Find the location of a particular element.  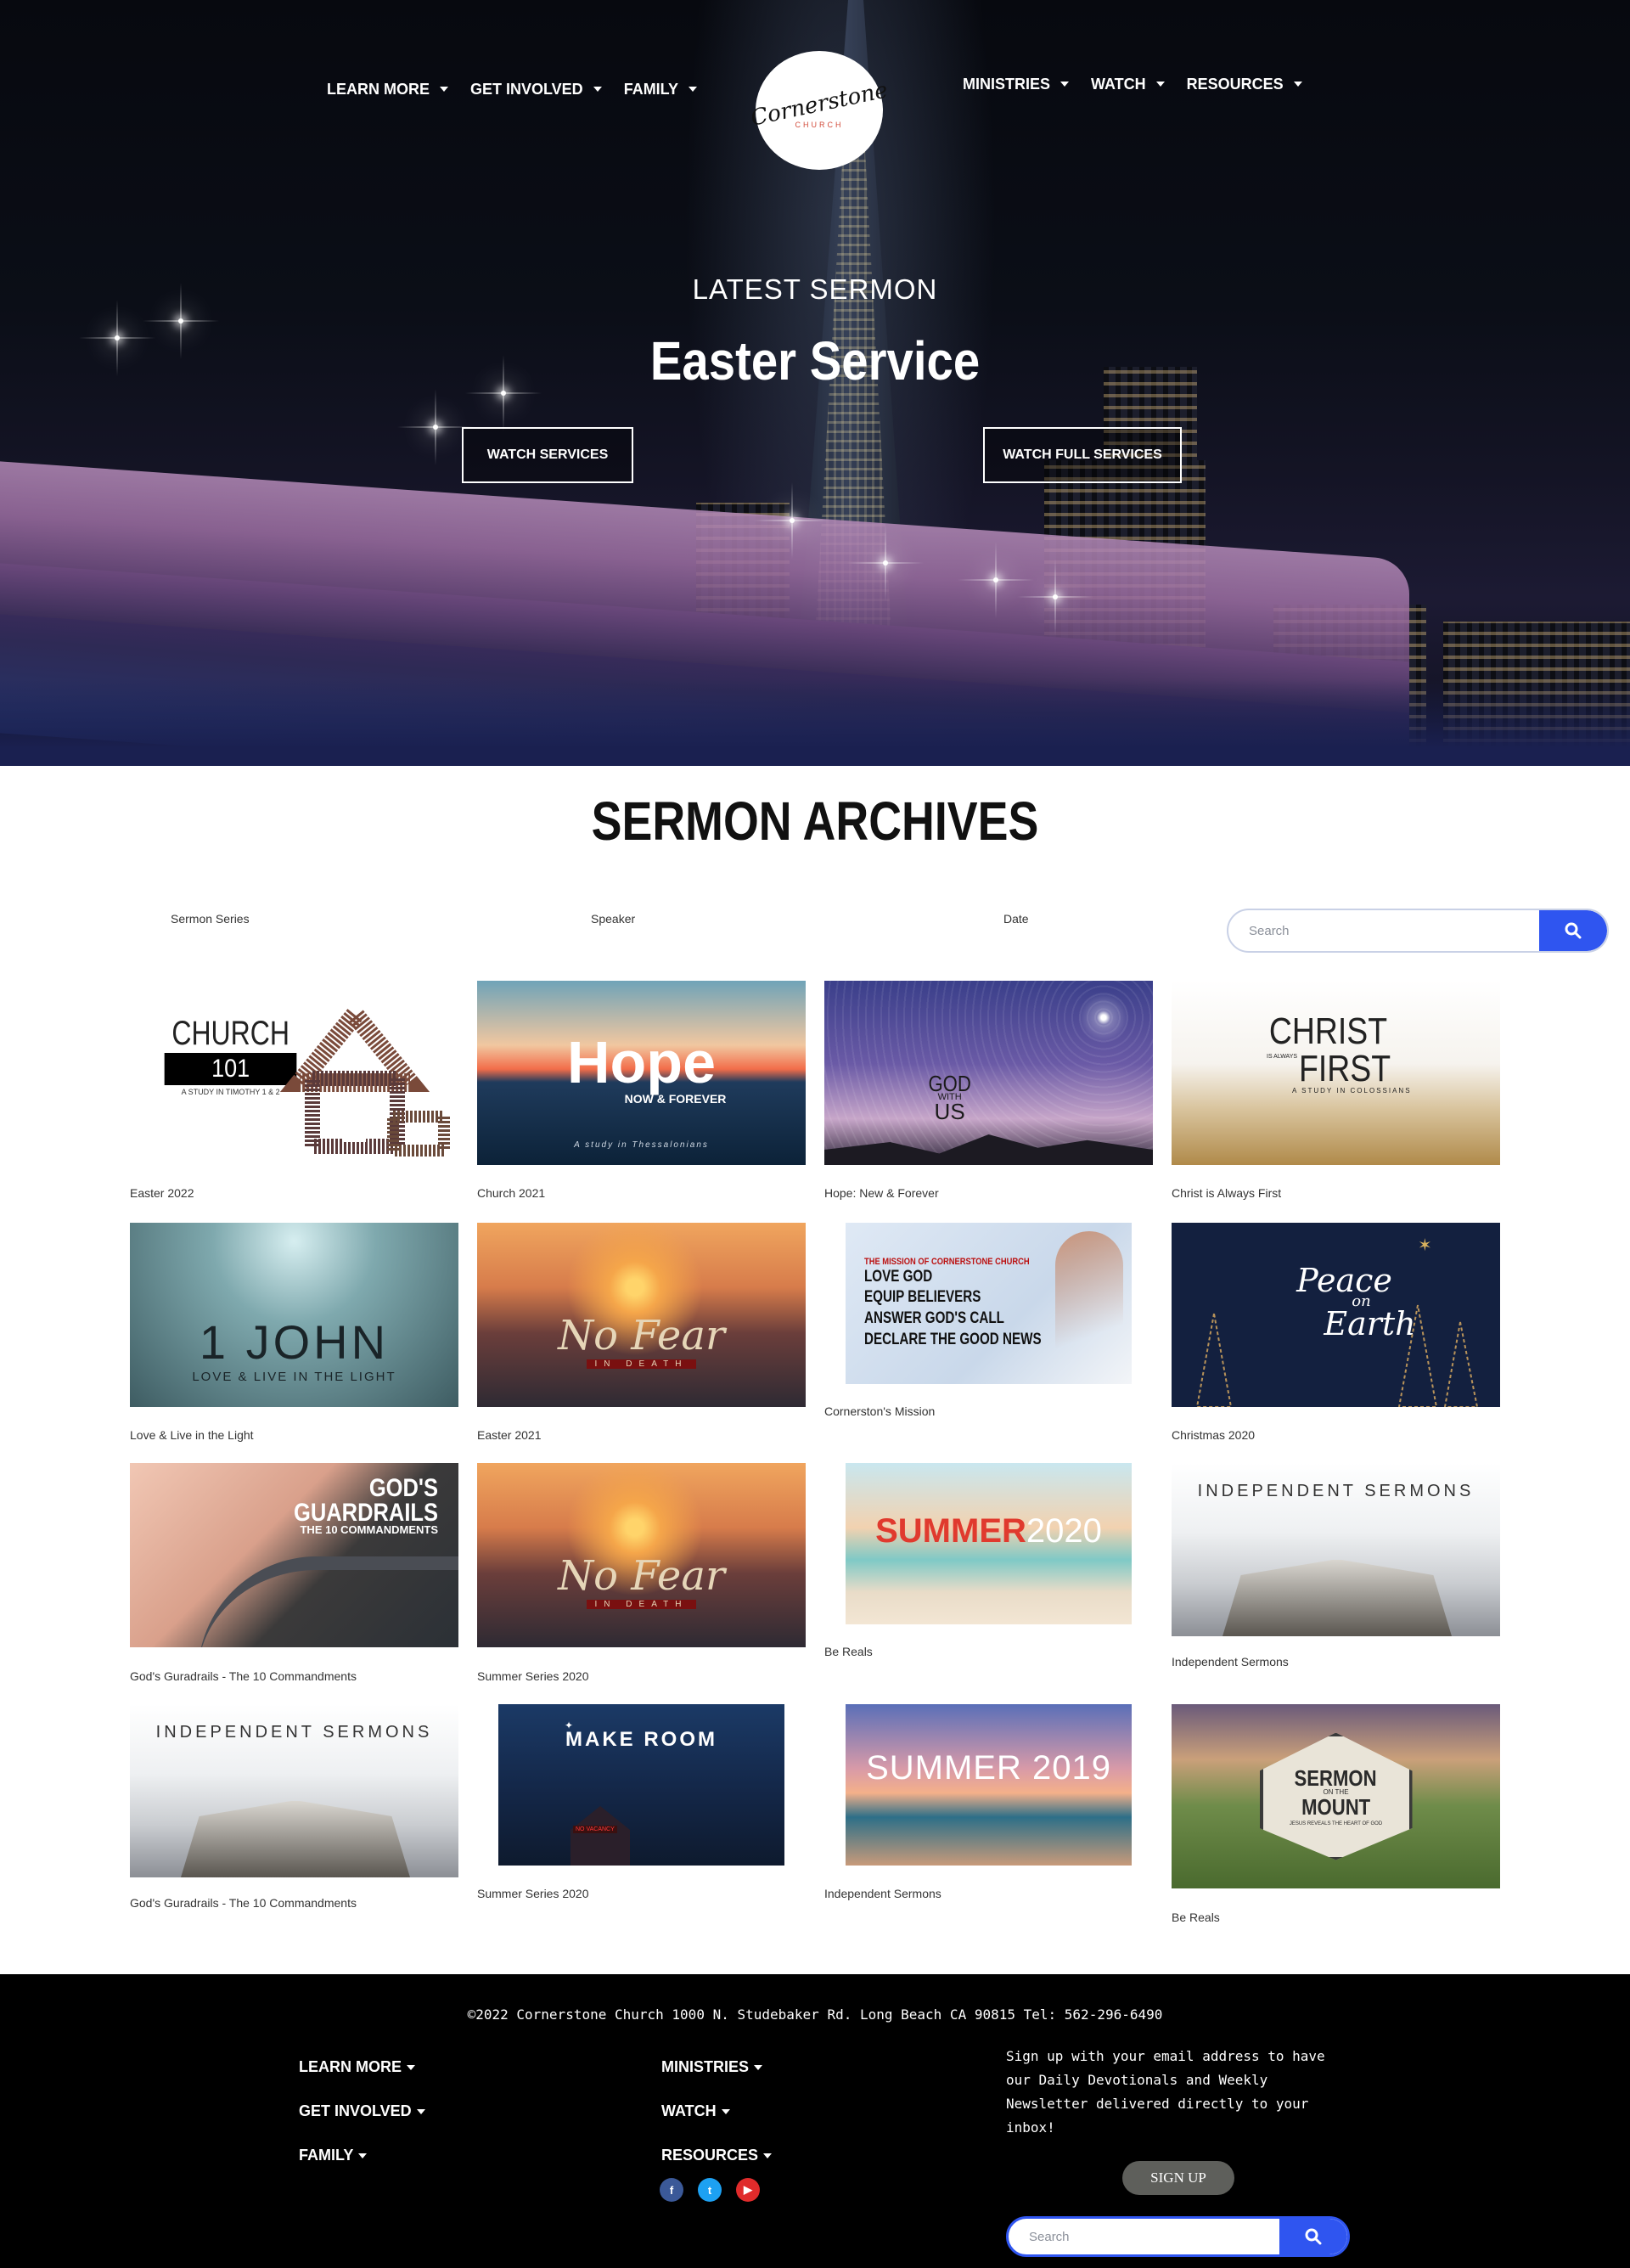

thumb-text: DECLARE THE GOOD NEWS is located at coordinates (953, 1339).